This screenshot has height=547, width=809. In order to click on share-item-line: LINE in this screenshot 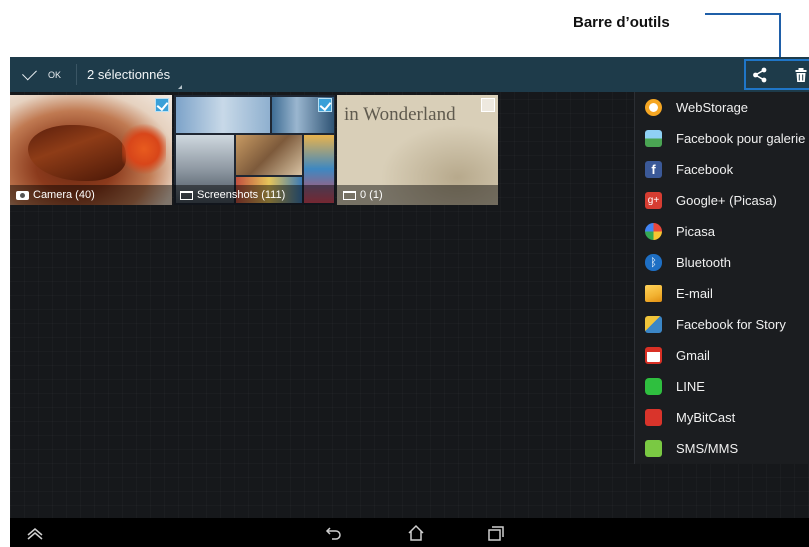, I will do `click(722, 386)`.